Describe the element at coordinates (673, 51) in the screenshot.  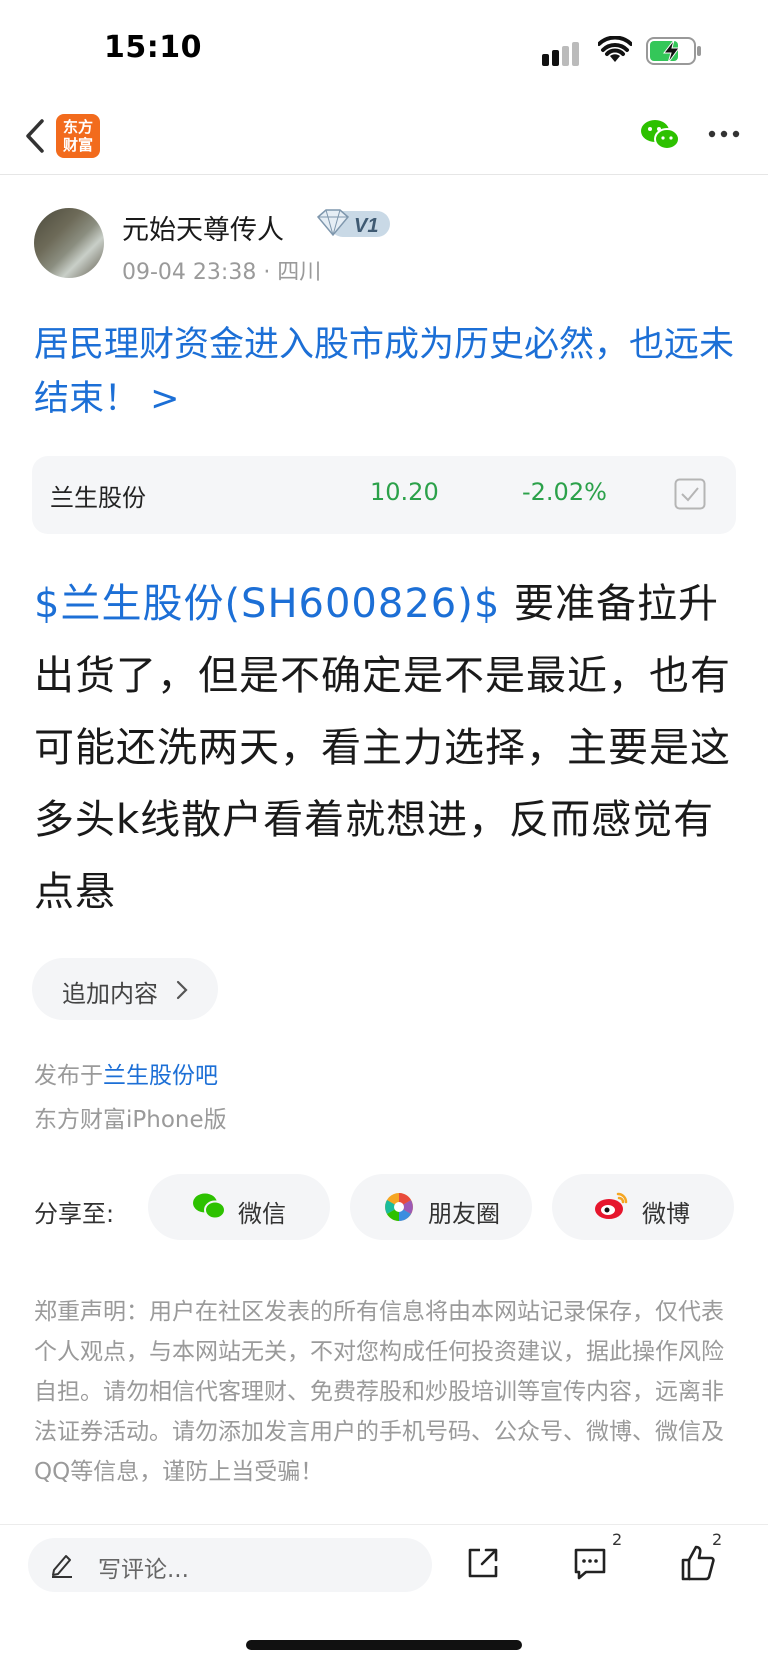
I see `battery-charging-icon` at that location.